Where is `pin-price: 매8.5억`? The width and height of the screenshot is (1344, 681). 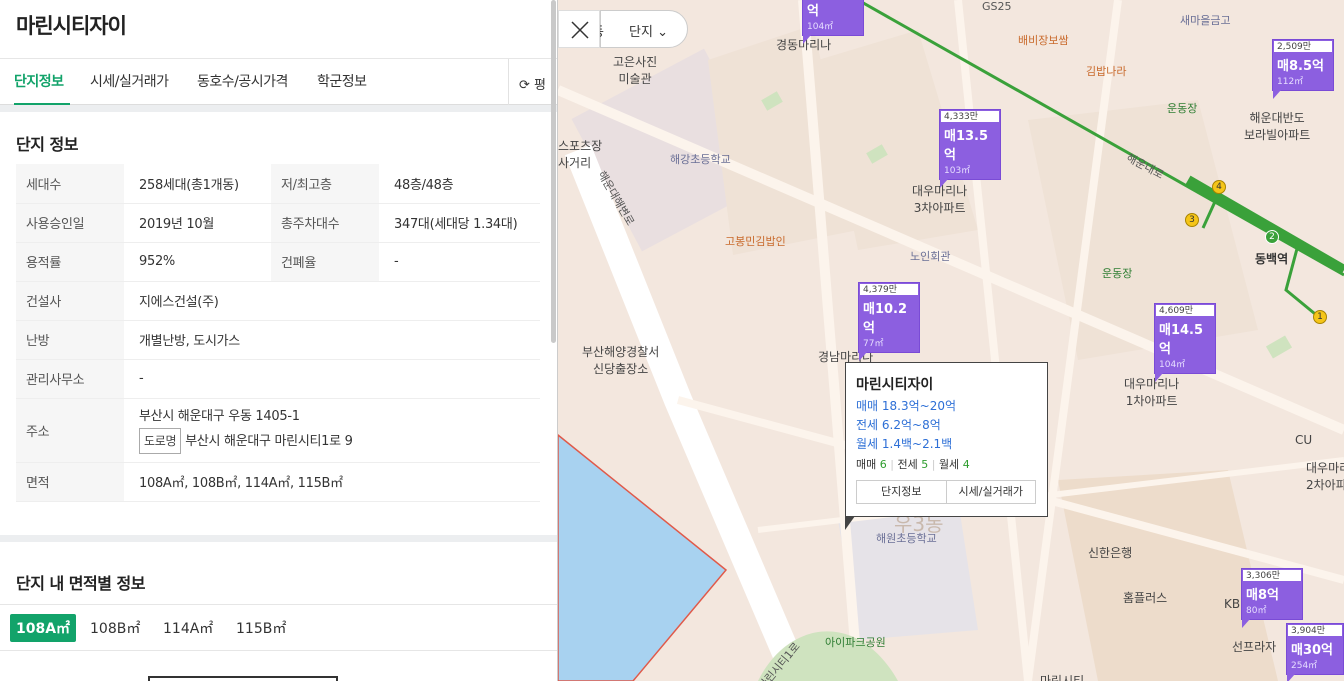 pin-price: 매8.5억 is located at coordinates (1300, 66).